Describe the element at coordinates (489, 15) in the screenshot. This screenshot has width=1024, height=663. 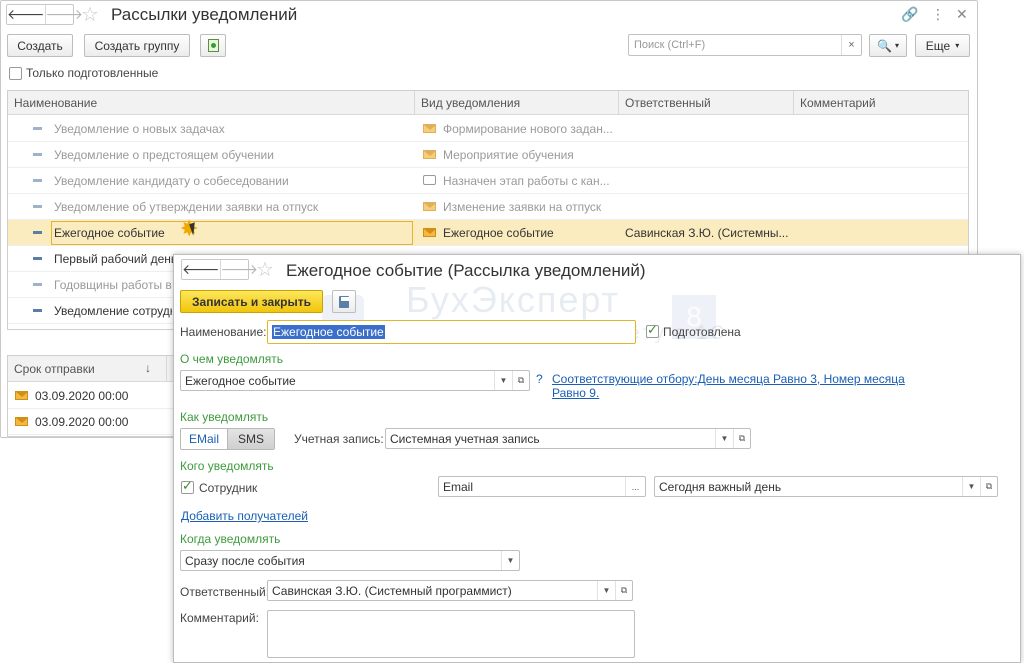
I see `title-bar: 🡐 🡒 ☆ Рассылки уведомлений 🔗 ⋮ ✕` at that location.